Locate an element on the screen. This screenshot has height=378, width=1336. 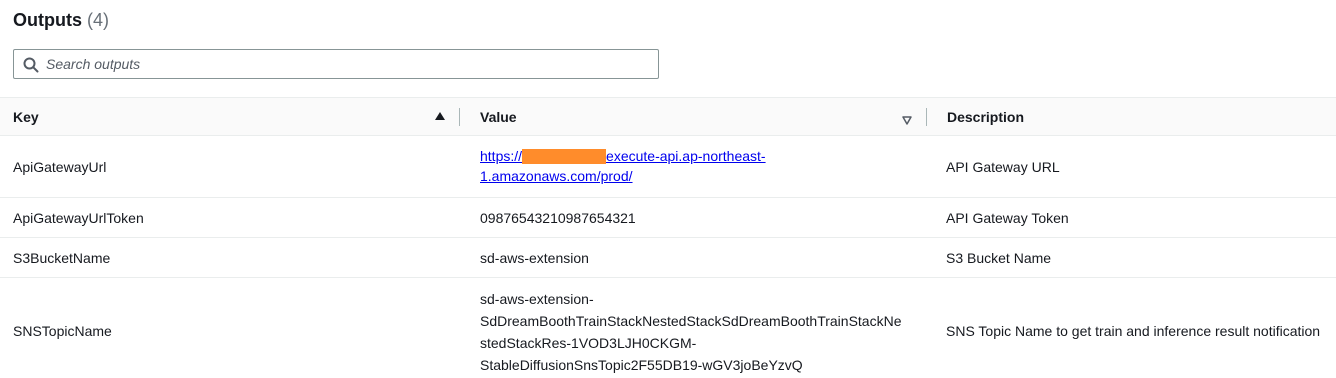
sort-ascending-icon is located at coordinates (440, 116).